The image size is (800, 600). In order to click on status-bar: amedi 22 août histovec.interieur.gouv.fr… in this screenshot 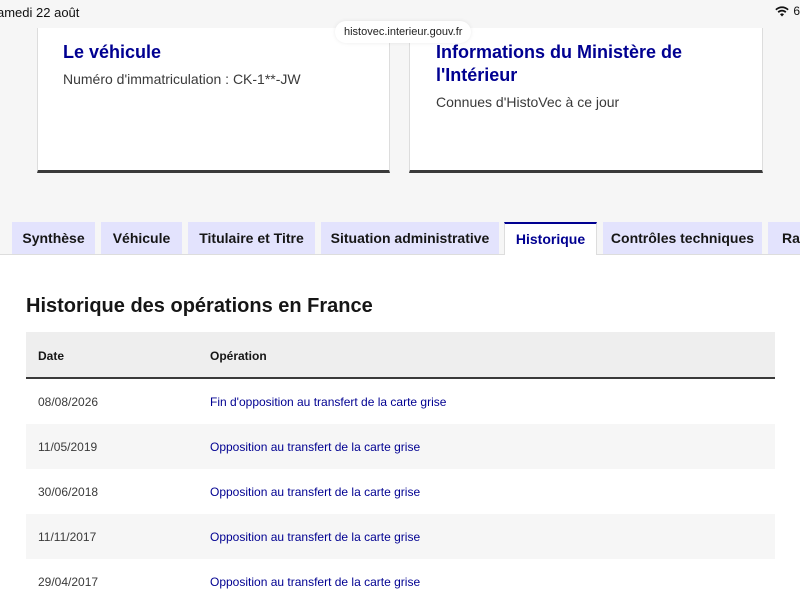, I will do `click(400, 21)`.